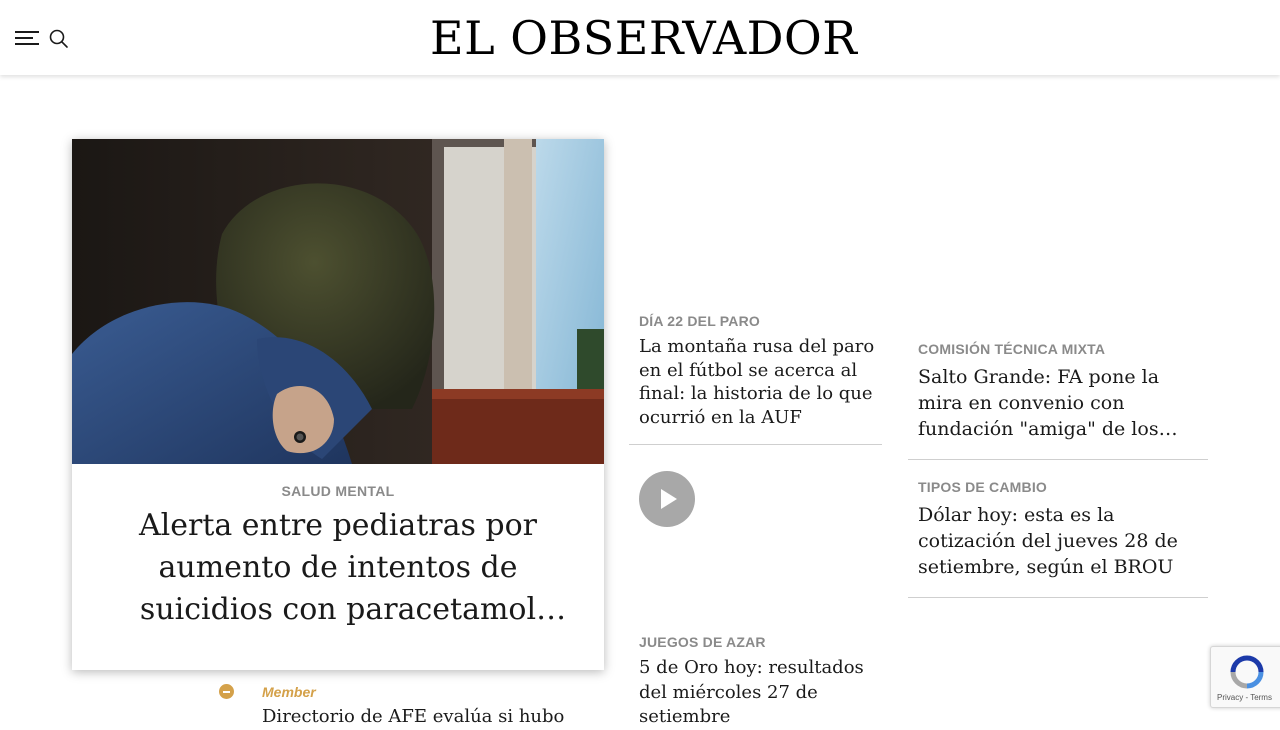  I want to click on member-article-title: Directorio de AFE evalúa si hubo, so click(422, 716).